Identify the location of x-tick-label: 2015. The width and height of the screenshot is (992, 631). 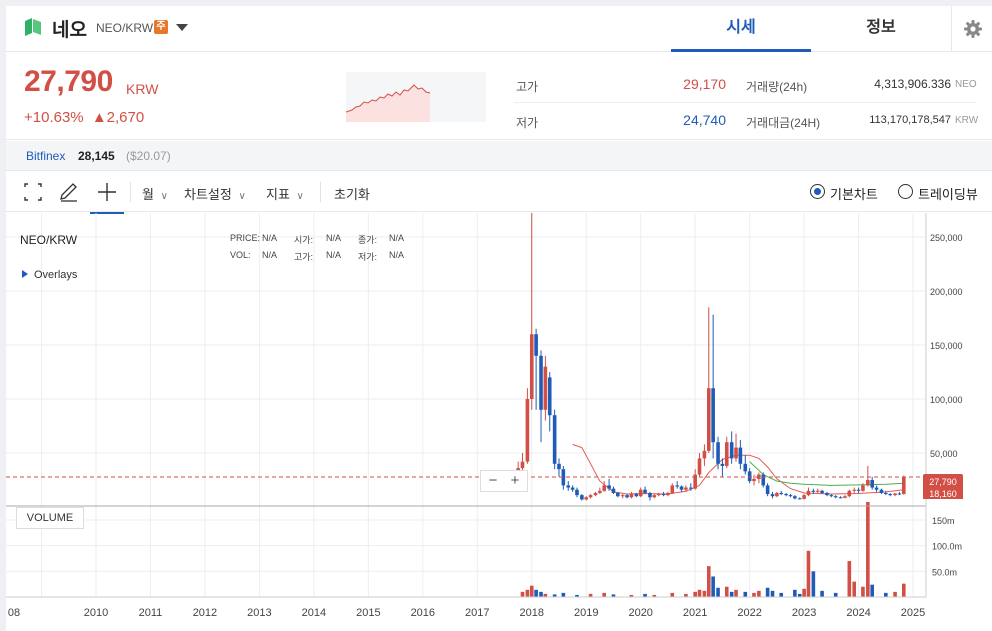
(368, 613).